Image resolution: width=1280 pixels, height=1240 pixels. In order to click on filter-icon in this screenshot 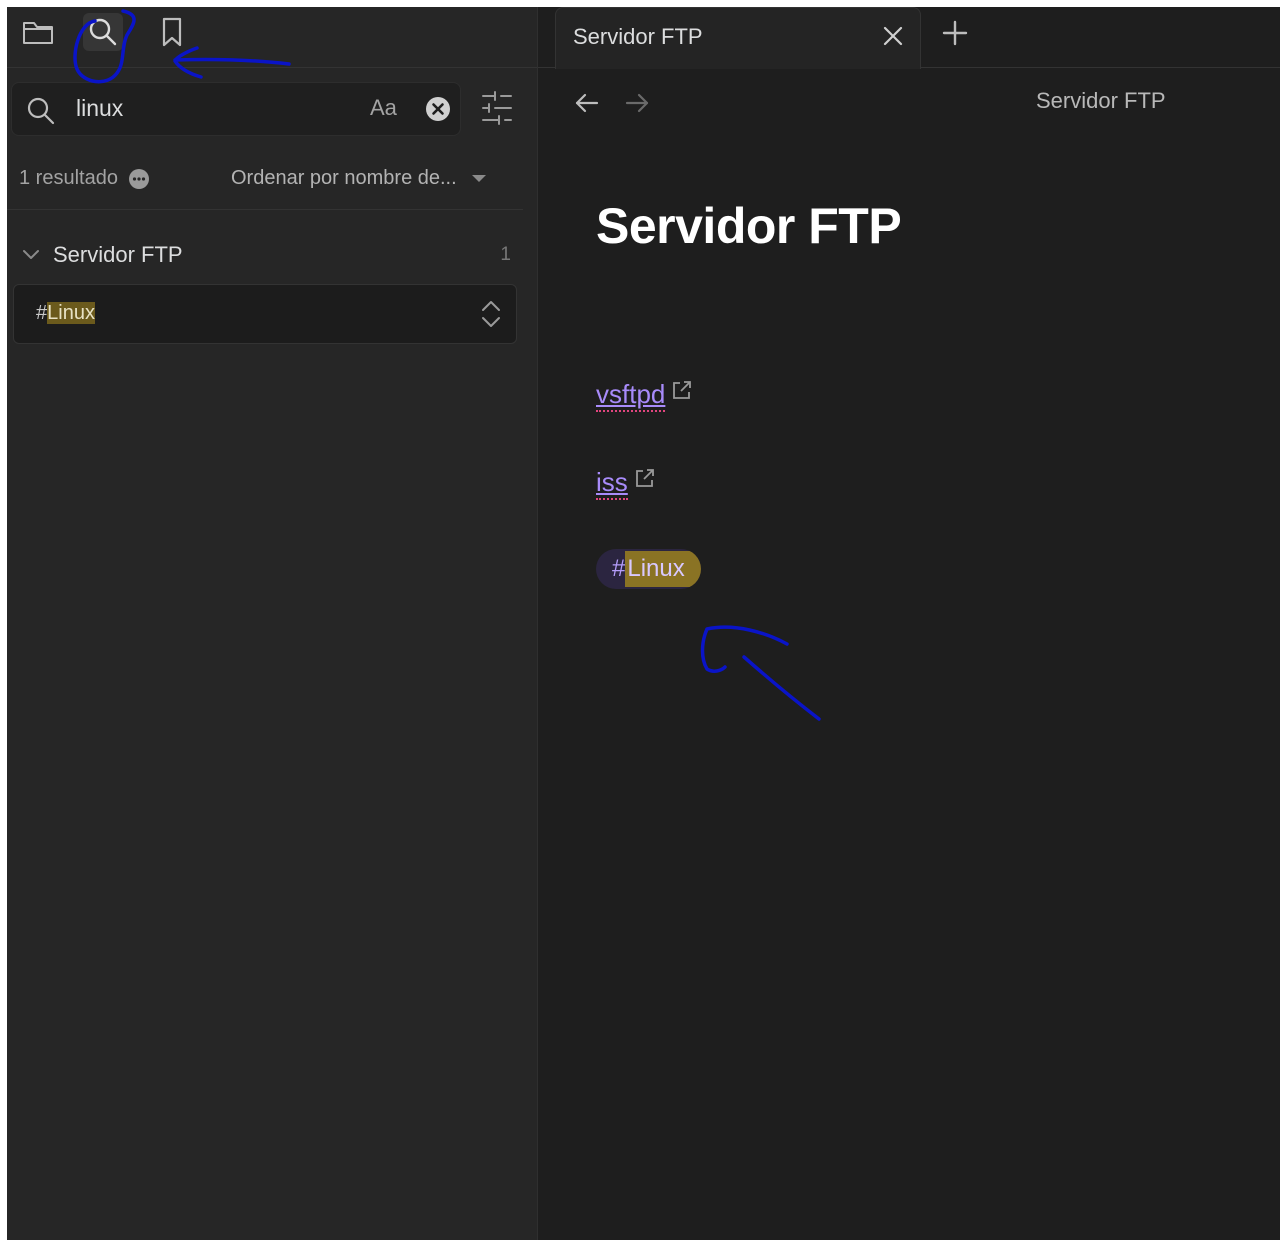, I will do `click(497, 108)`.